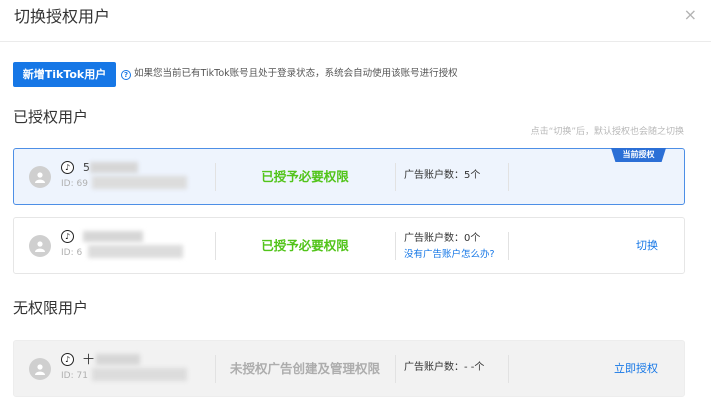  What do you see at coordinates (62, 16) in the screenshot?
I see `dialog-title: 切换授权用户` at bounding box center [62, 16].